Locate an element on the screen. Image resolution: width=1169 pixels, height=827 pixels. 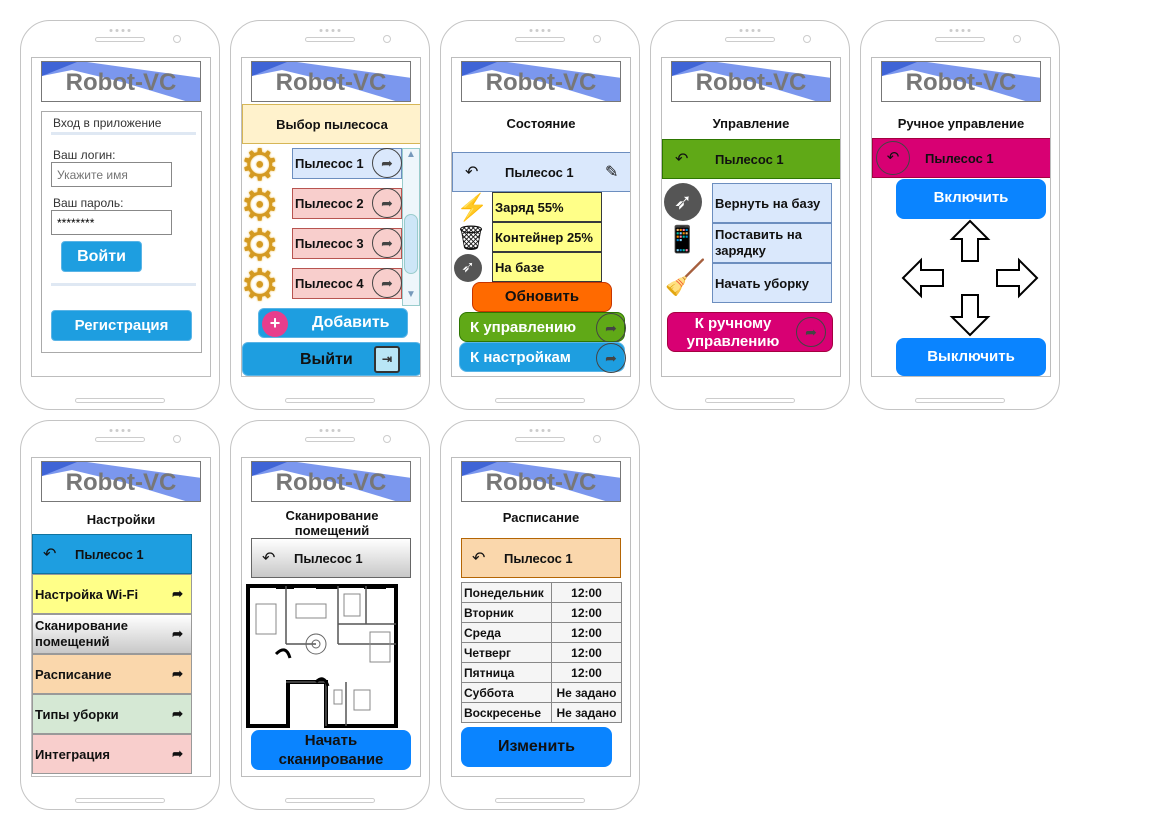
direction-pad is located at coordinates (970, 278).